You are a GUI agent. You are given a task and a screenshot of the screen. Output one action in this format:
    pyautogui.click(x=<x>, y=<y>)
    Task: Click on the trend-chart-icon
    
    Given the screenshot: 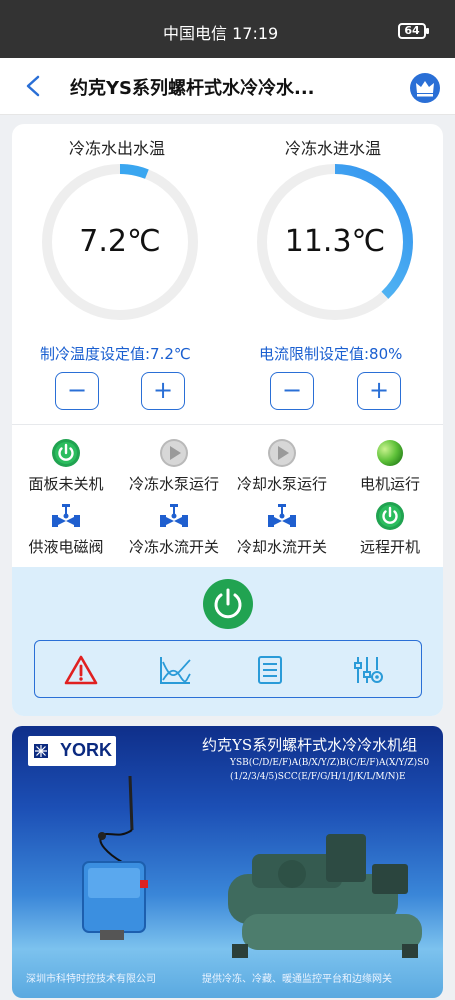 What is the action you would take?
    pyautogui.click(x=175, y=670)
    